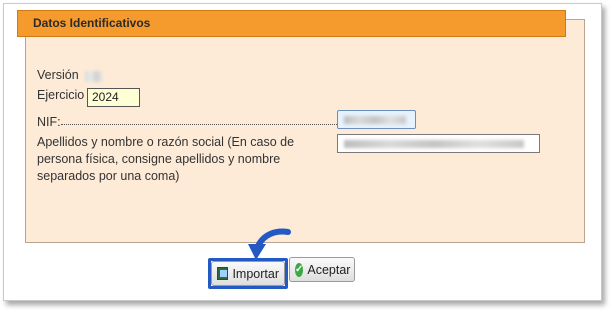 Image resolution: width=613 pixels, height=312 pixels. What do you see at coordinates (93, 76) in the screenshot?
I see `version-value-redacted` at bounding box center [93, 76].